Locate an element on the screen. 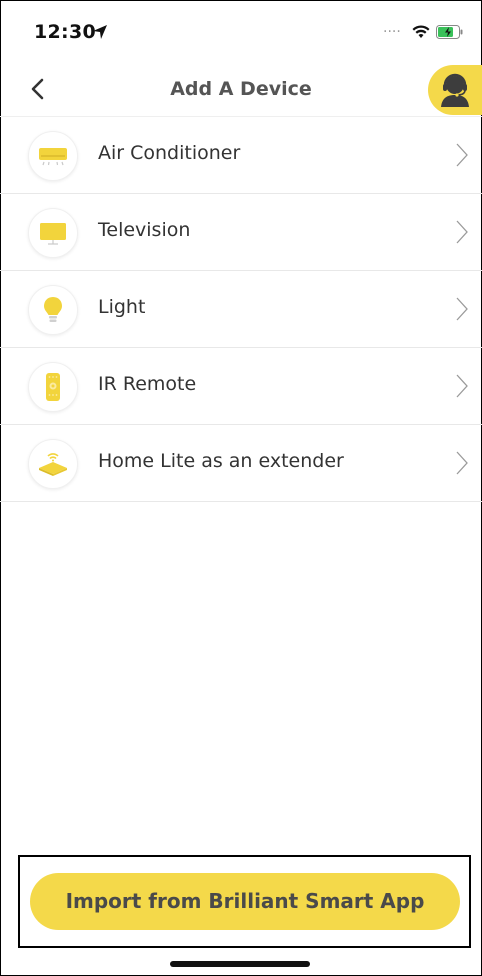 The height and width of the screenshot is (976, 482). device-label: Air Conditioner is located at coordinates (169, 153).